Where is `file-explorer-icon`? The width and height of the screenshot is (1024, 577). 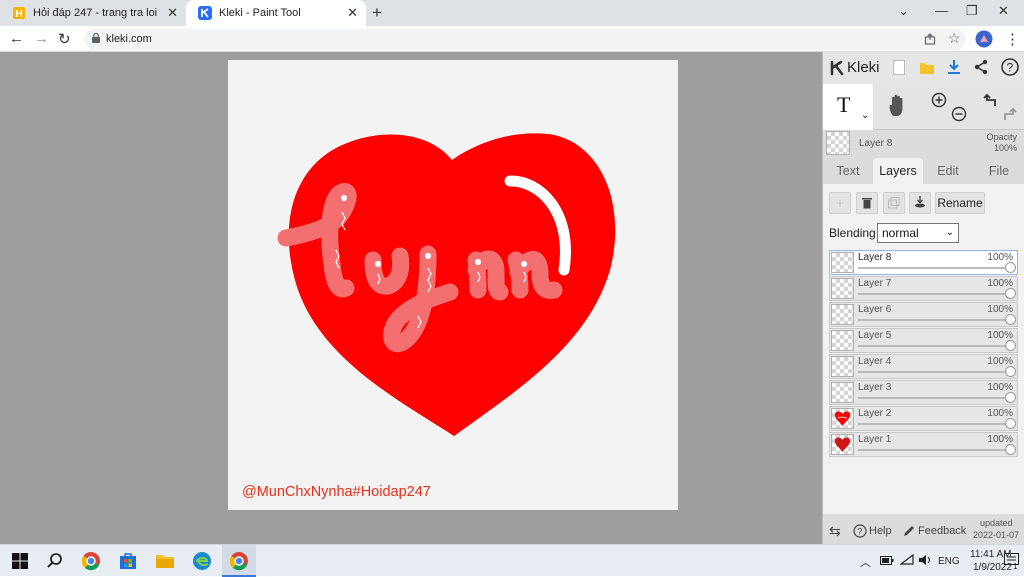
file-explorer-icon is located at coordinates (165, 561).